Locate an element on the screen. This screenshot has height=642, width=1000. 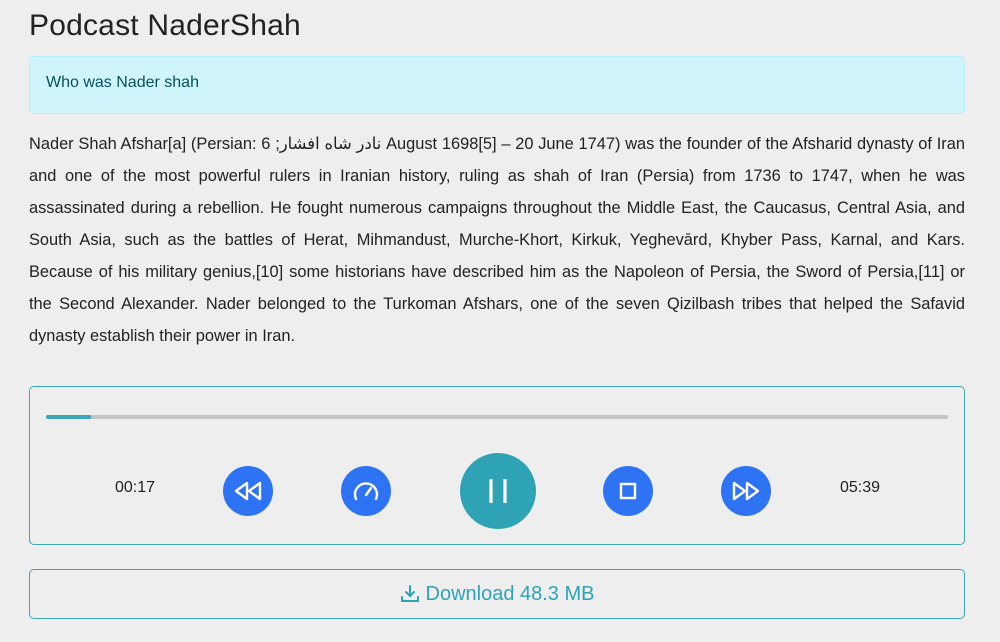
fast-forward-icon is located at coordinates (746, 491).